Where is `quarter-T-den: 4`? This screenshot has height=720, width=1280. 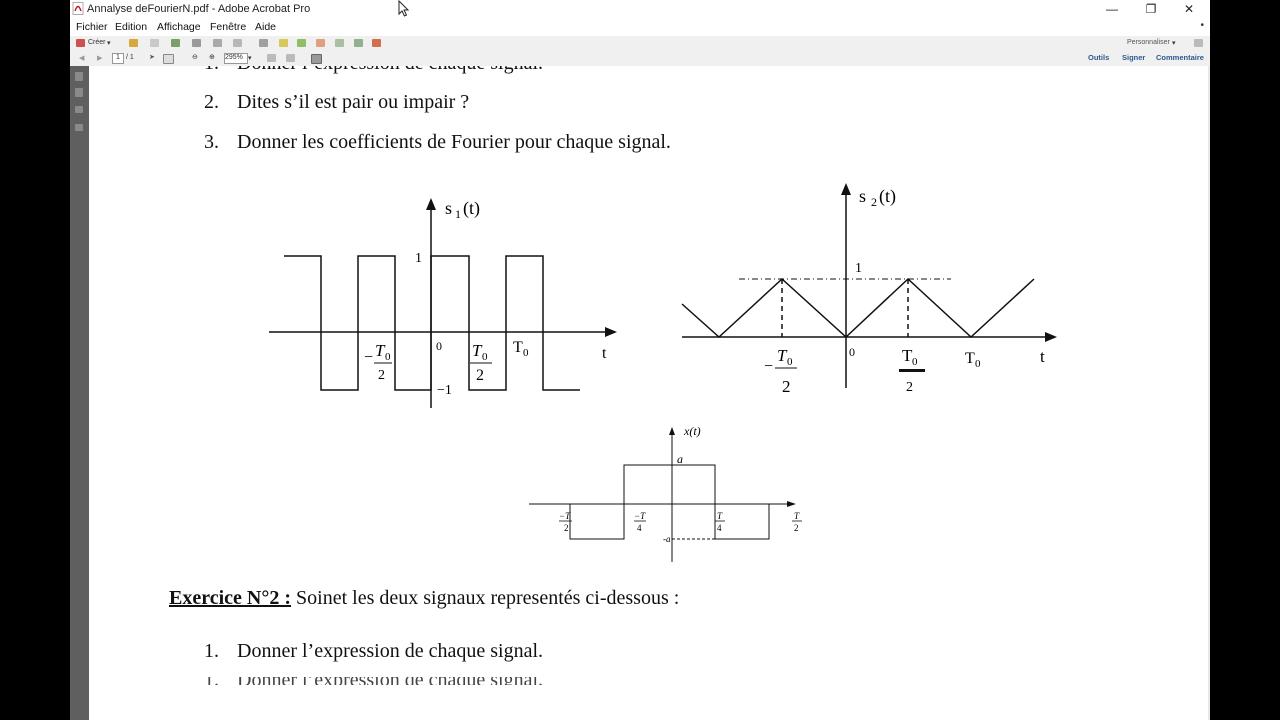
quarter-T-den: 4 is located at coordinates (719, 528).